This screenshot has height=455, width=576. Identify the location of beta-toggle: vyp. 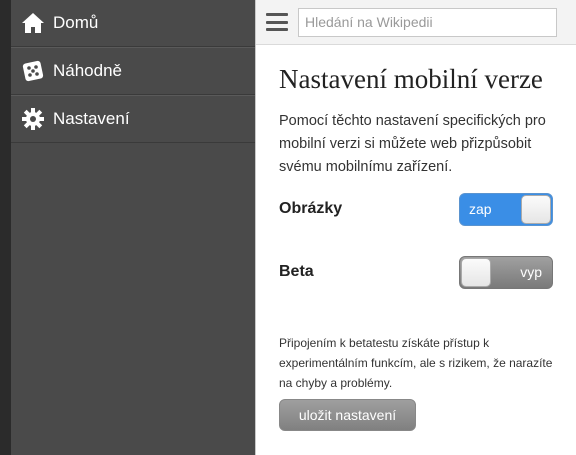
(506, 272).